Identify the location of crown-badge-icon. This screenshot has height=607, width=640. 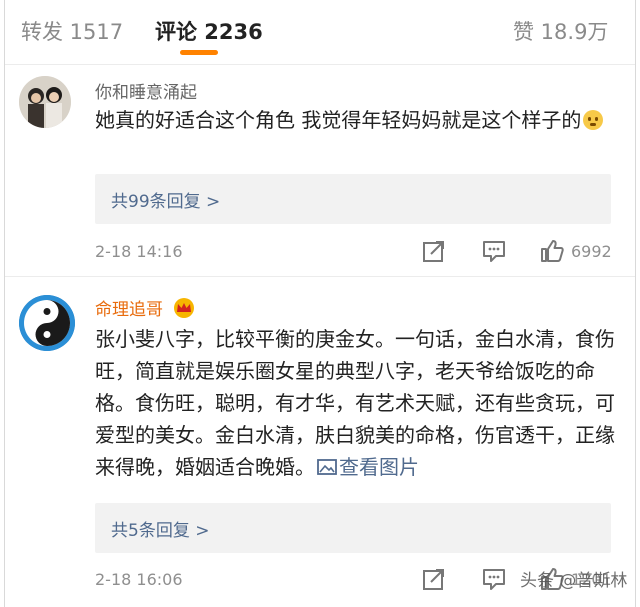
(184, 308).